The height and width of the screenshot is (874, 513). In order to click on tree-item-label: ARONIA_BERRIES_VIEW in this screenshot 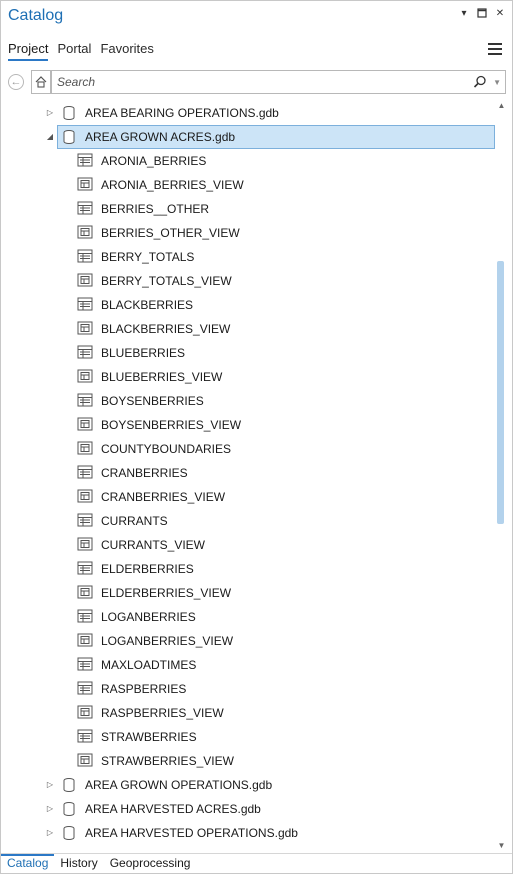, I will do `click(172, 185)`.